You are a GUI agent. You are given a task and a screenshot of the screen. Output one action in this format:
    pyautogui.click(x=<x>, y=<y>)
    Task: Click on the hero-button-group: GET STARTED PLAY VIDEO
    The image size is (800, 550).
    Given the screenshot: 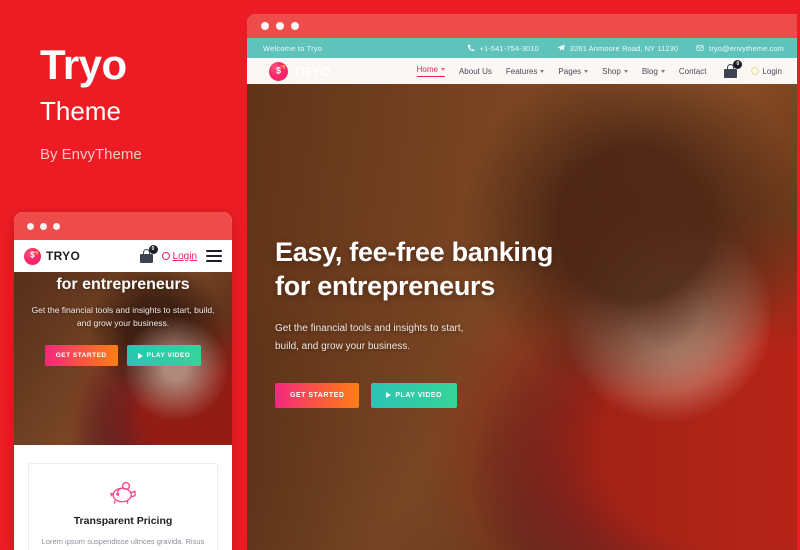 What is the action you would take?
    pyautogui.click(x=425, y=395)
    